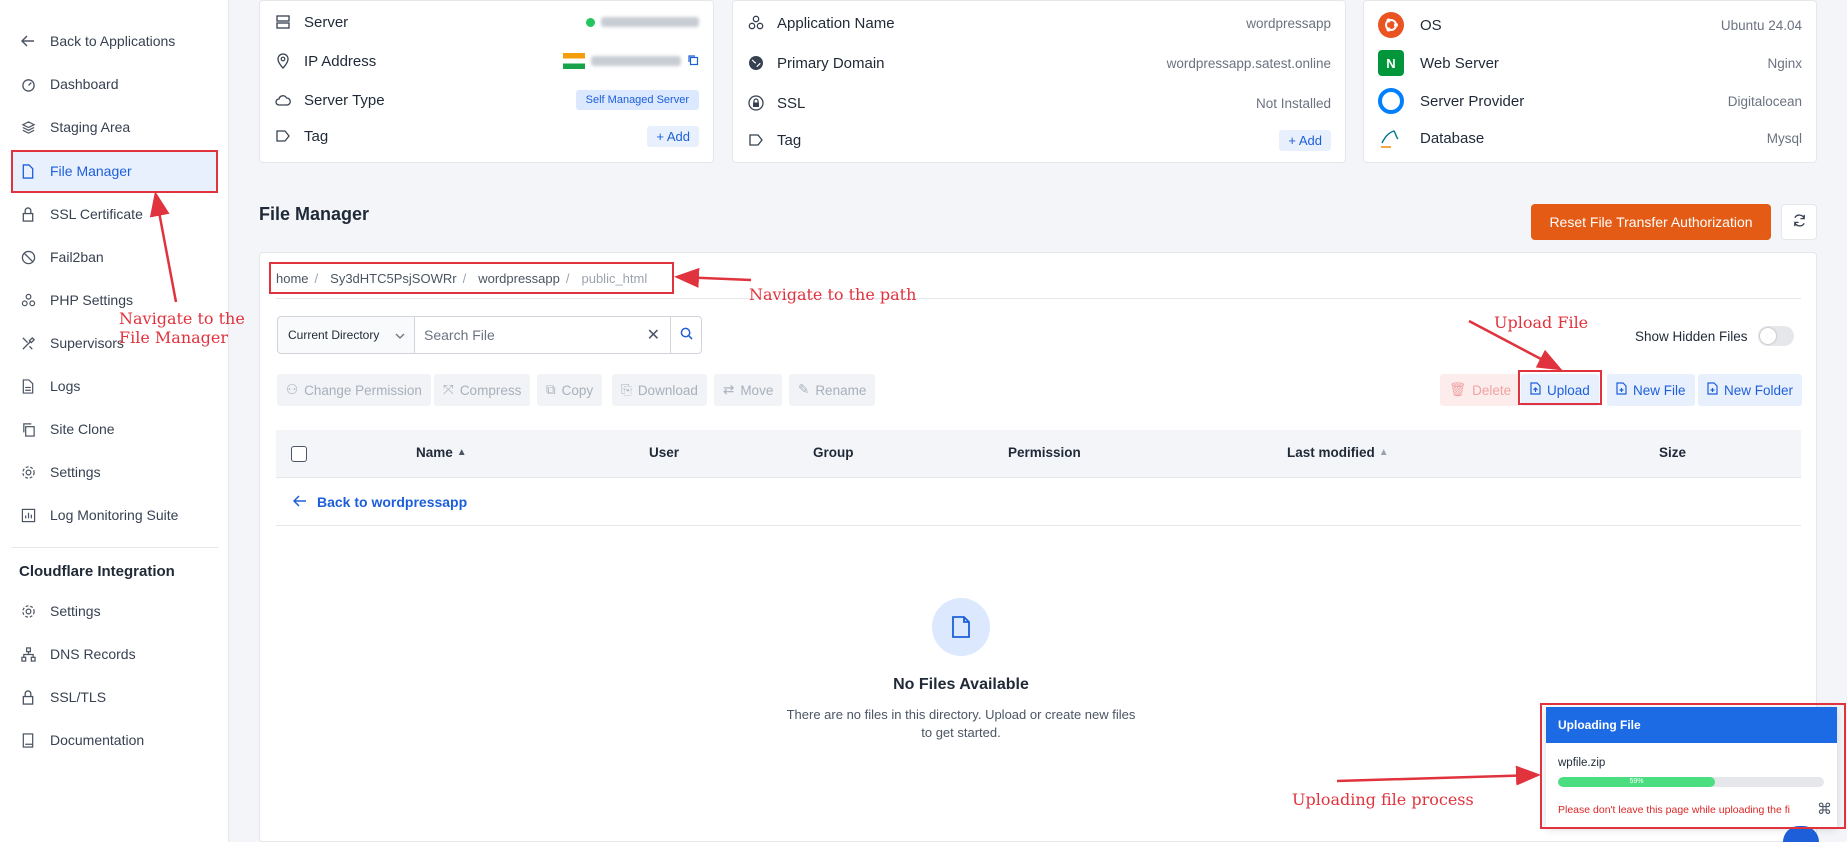 This screenshot has width=1847, height=842. What do you see at coordinates (1761, 25) in the screenshot?
I see `os-value: Ubuntu 24.04` at bounding box center [1761, 25].